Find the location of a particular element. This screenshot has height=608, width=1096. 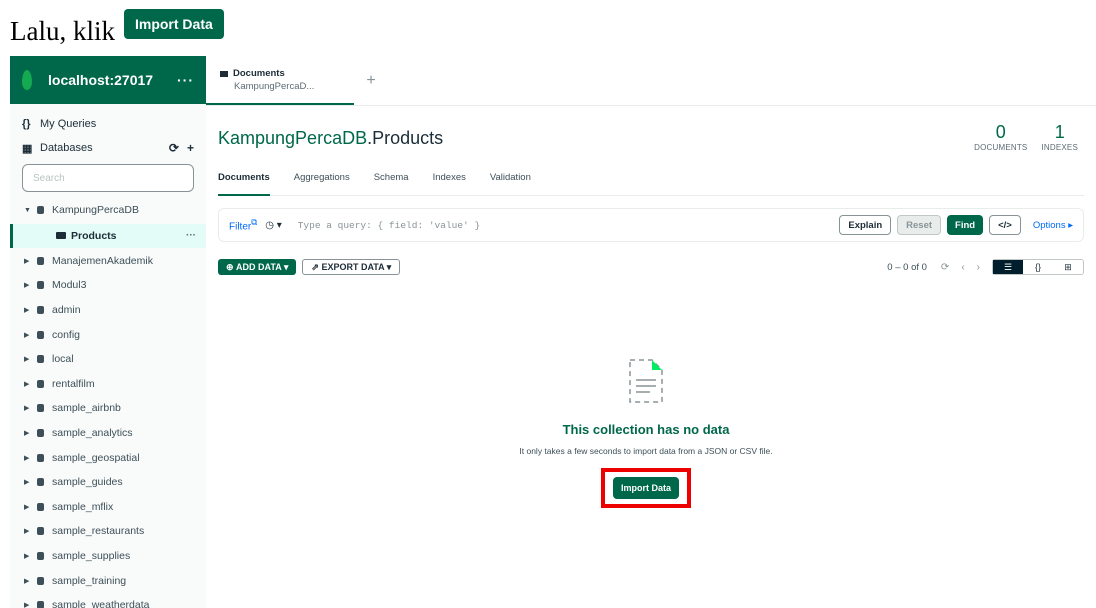

add-tab-button: + is located at coordinates (371, 80).